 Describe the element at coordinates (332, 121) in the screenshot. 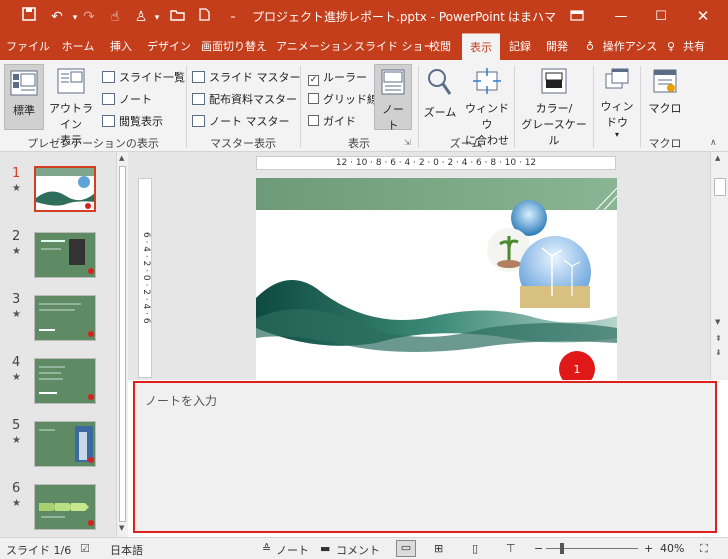

I see `guides-checkbox: ガイド` at that location.